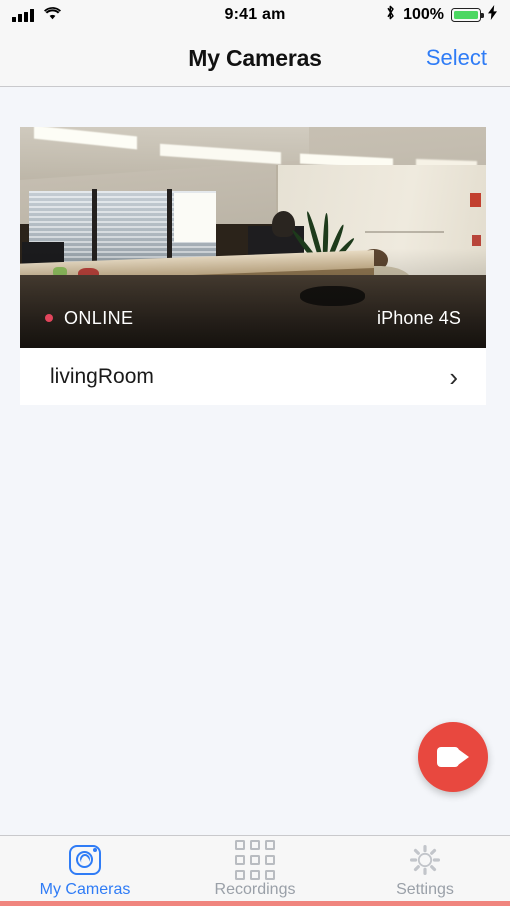 This screenshot has height=906, width=510. I want to click on camera-status-overlay: ONLINE iPhone 4S, so click(253, 318).